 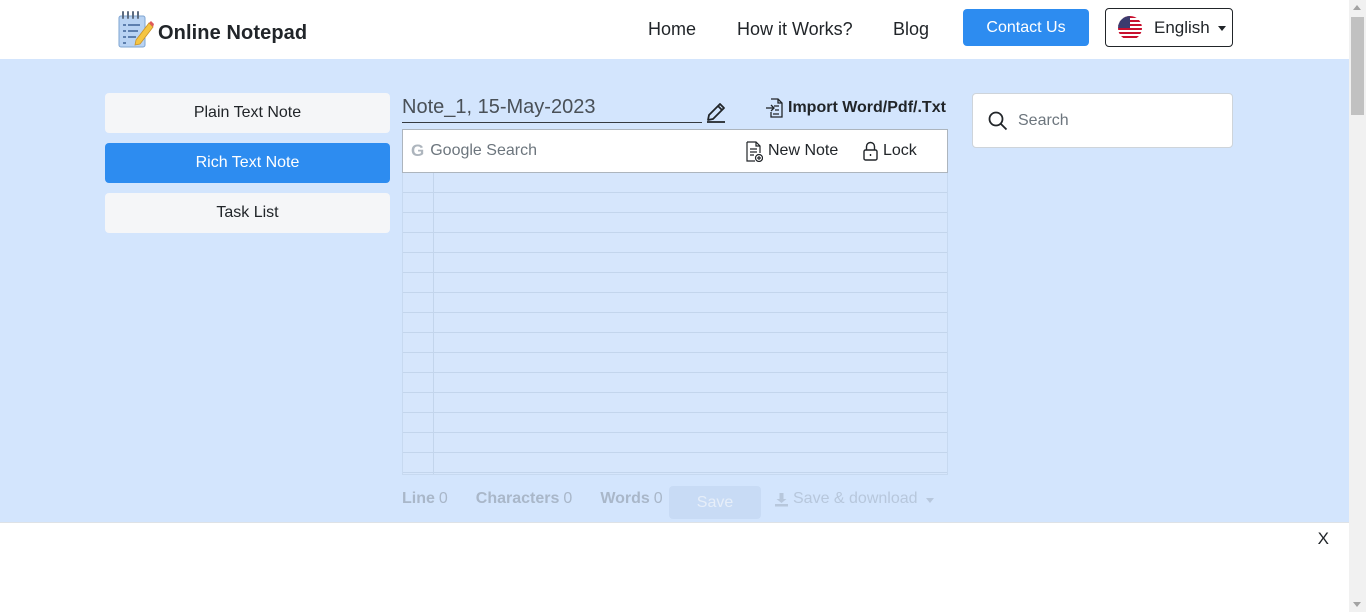 I want to click on character-count-label: Characters, so click(x=517, y=498).